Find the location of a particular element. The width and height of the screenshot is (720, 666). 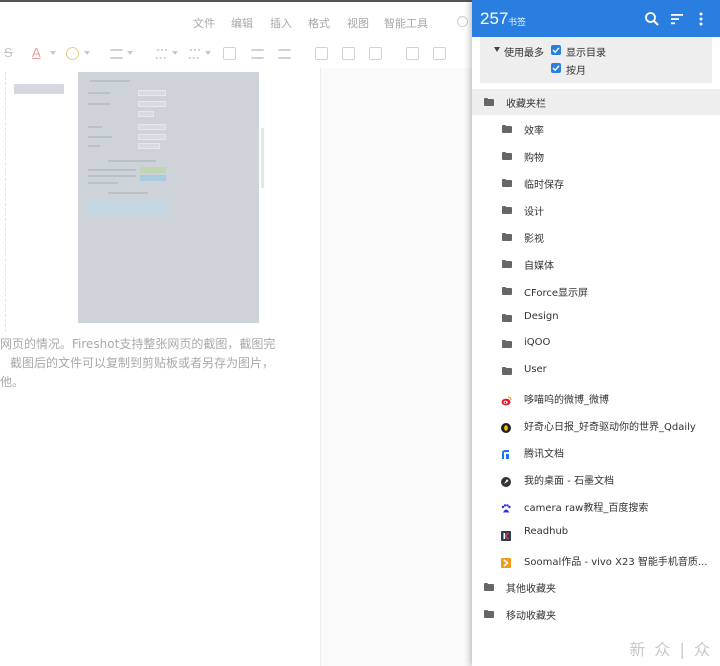

watermark-logo: 新 众 | 众 is located at coordinates (670, 649).